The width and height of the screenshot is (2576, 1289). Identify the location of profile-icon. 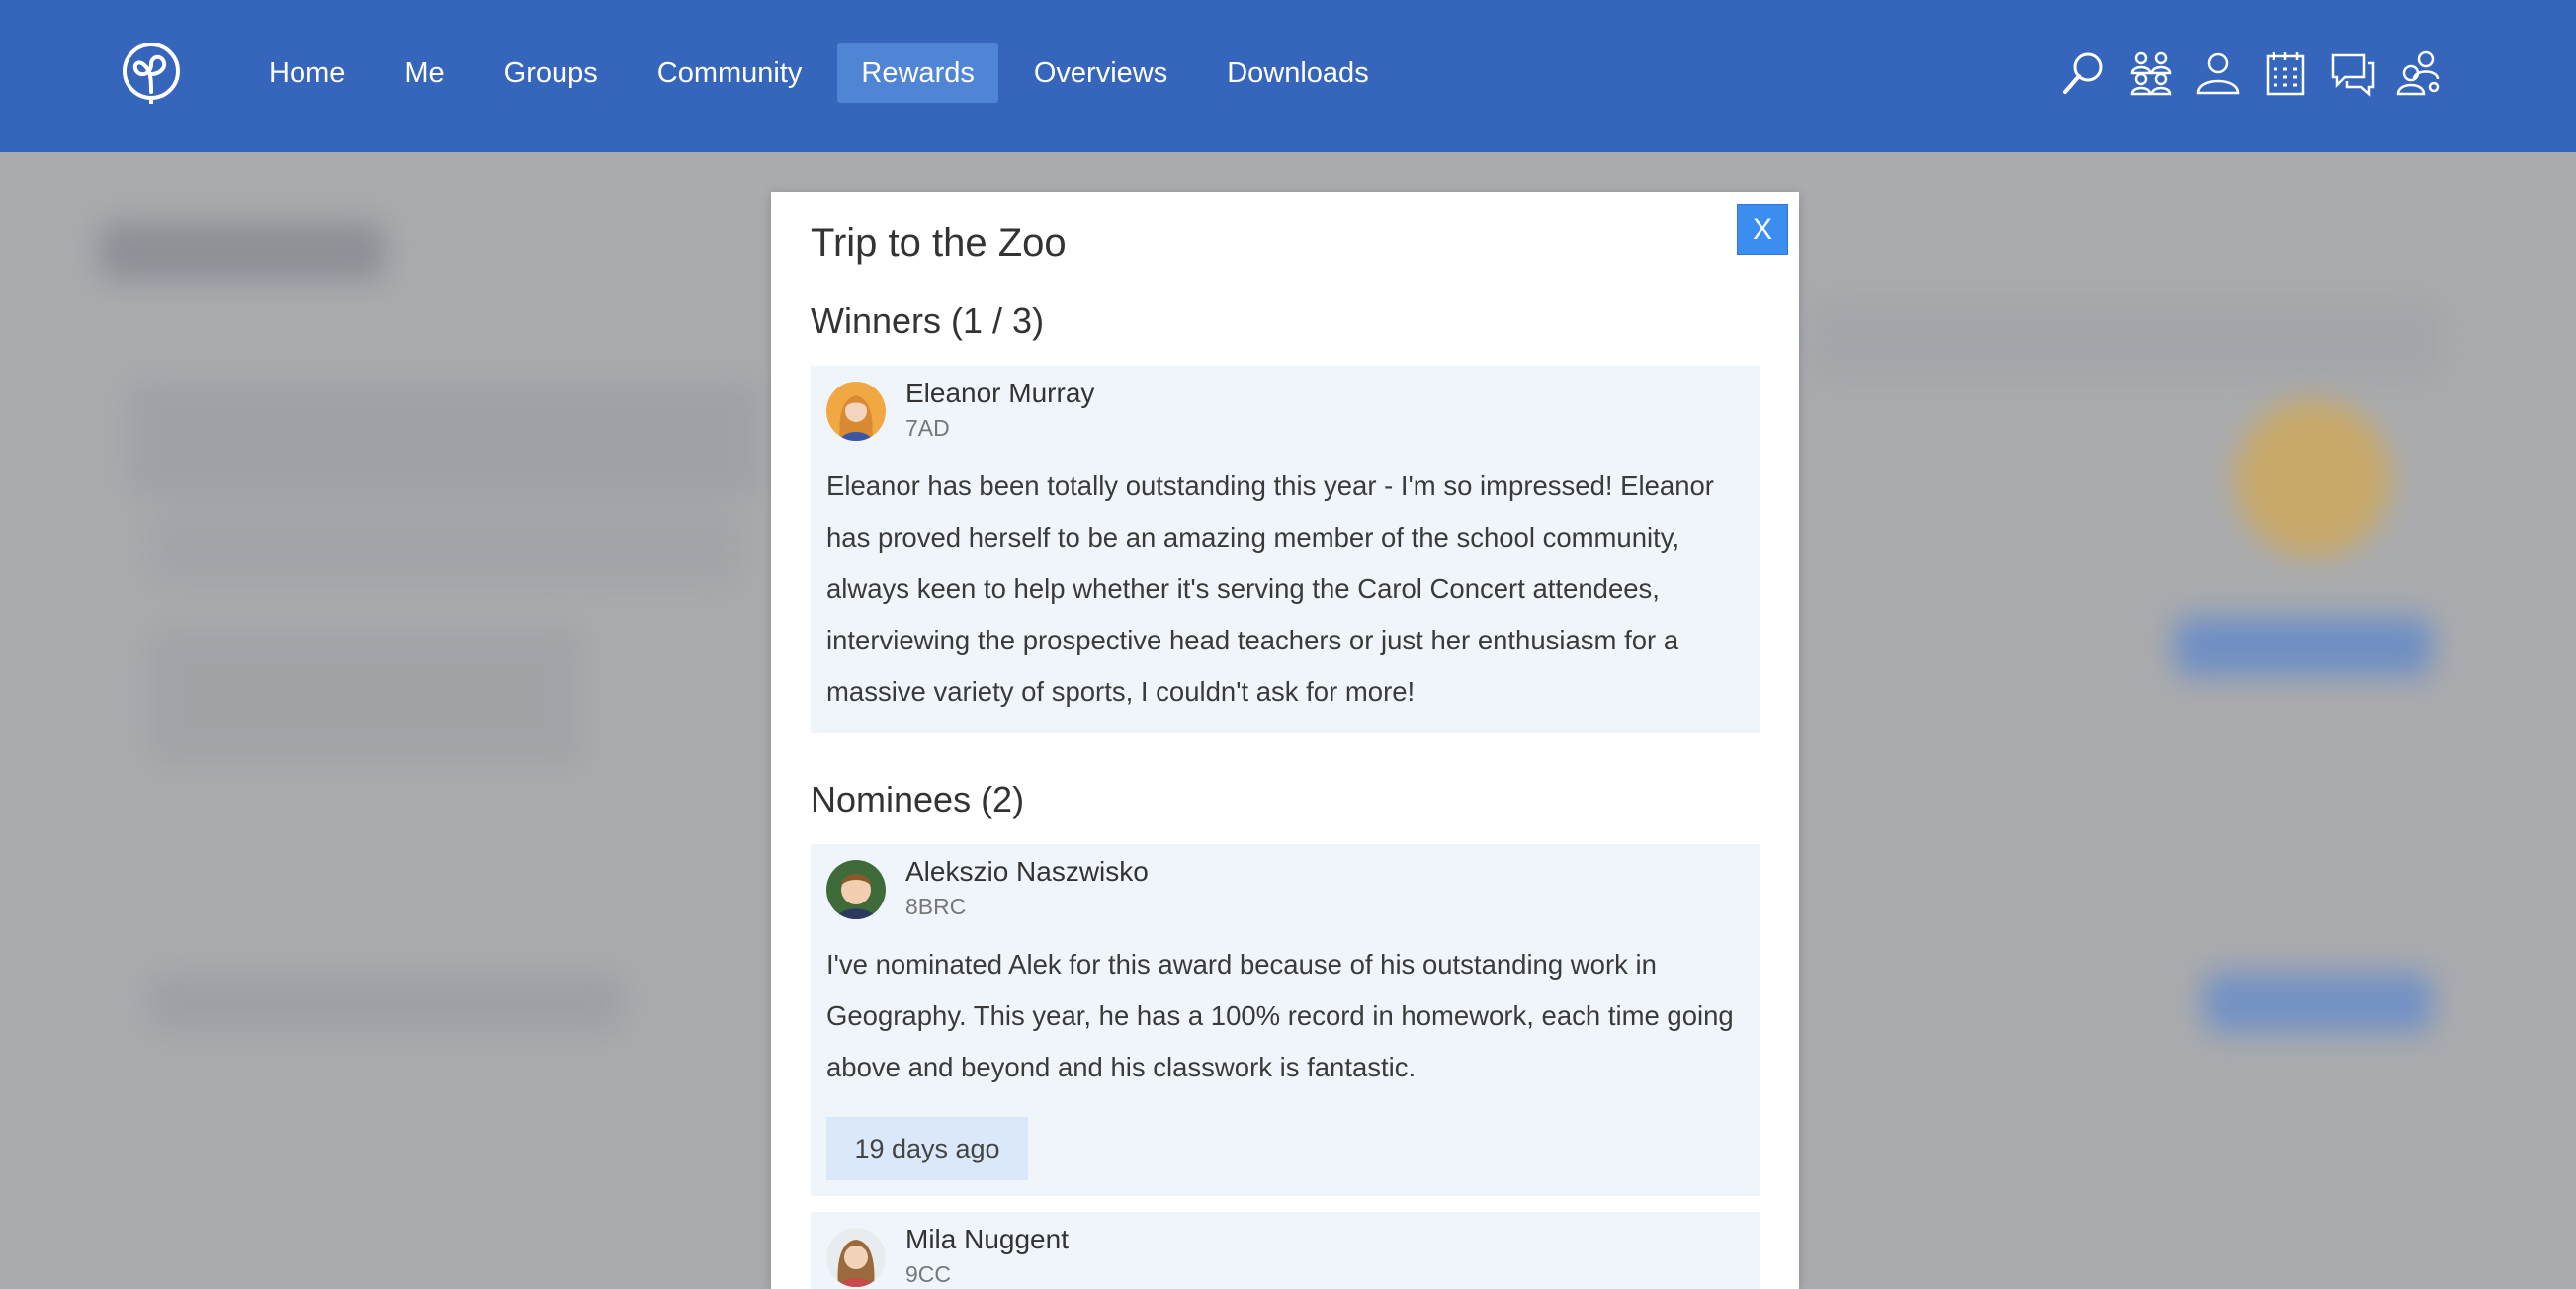
(2218, 73).